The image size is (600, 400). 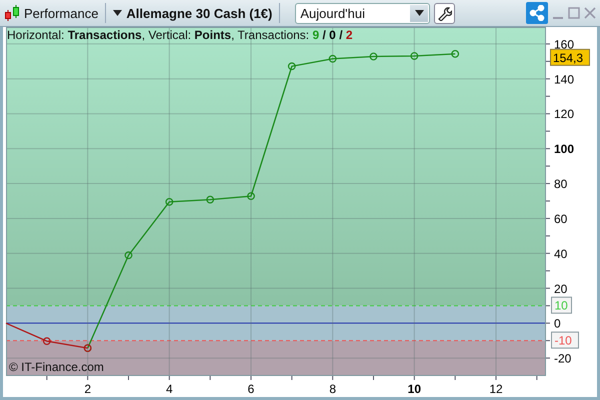 I want to click on y-tick-label: 100, so click(x=564, y=149).